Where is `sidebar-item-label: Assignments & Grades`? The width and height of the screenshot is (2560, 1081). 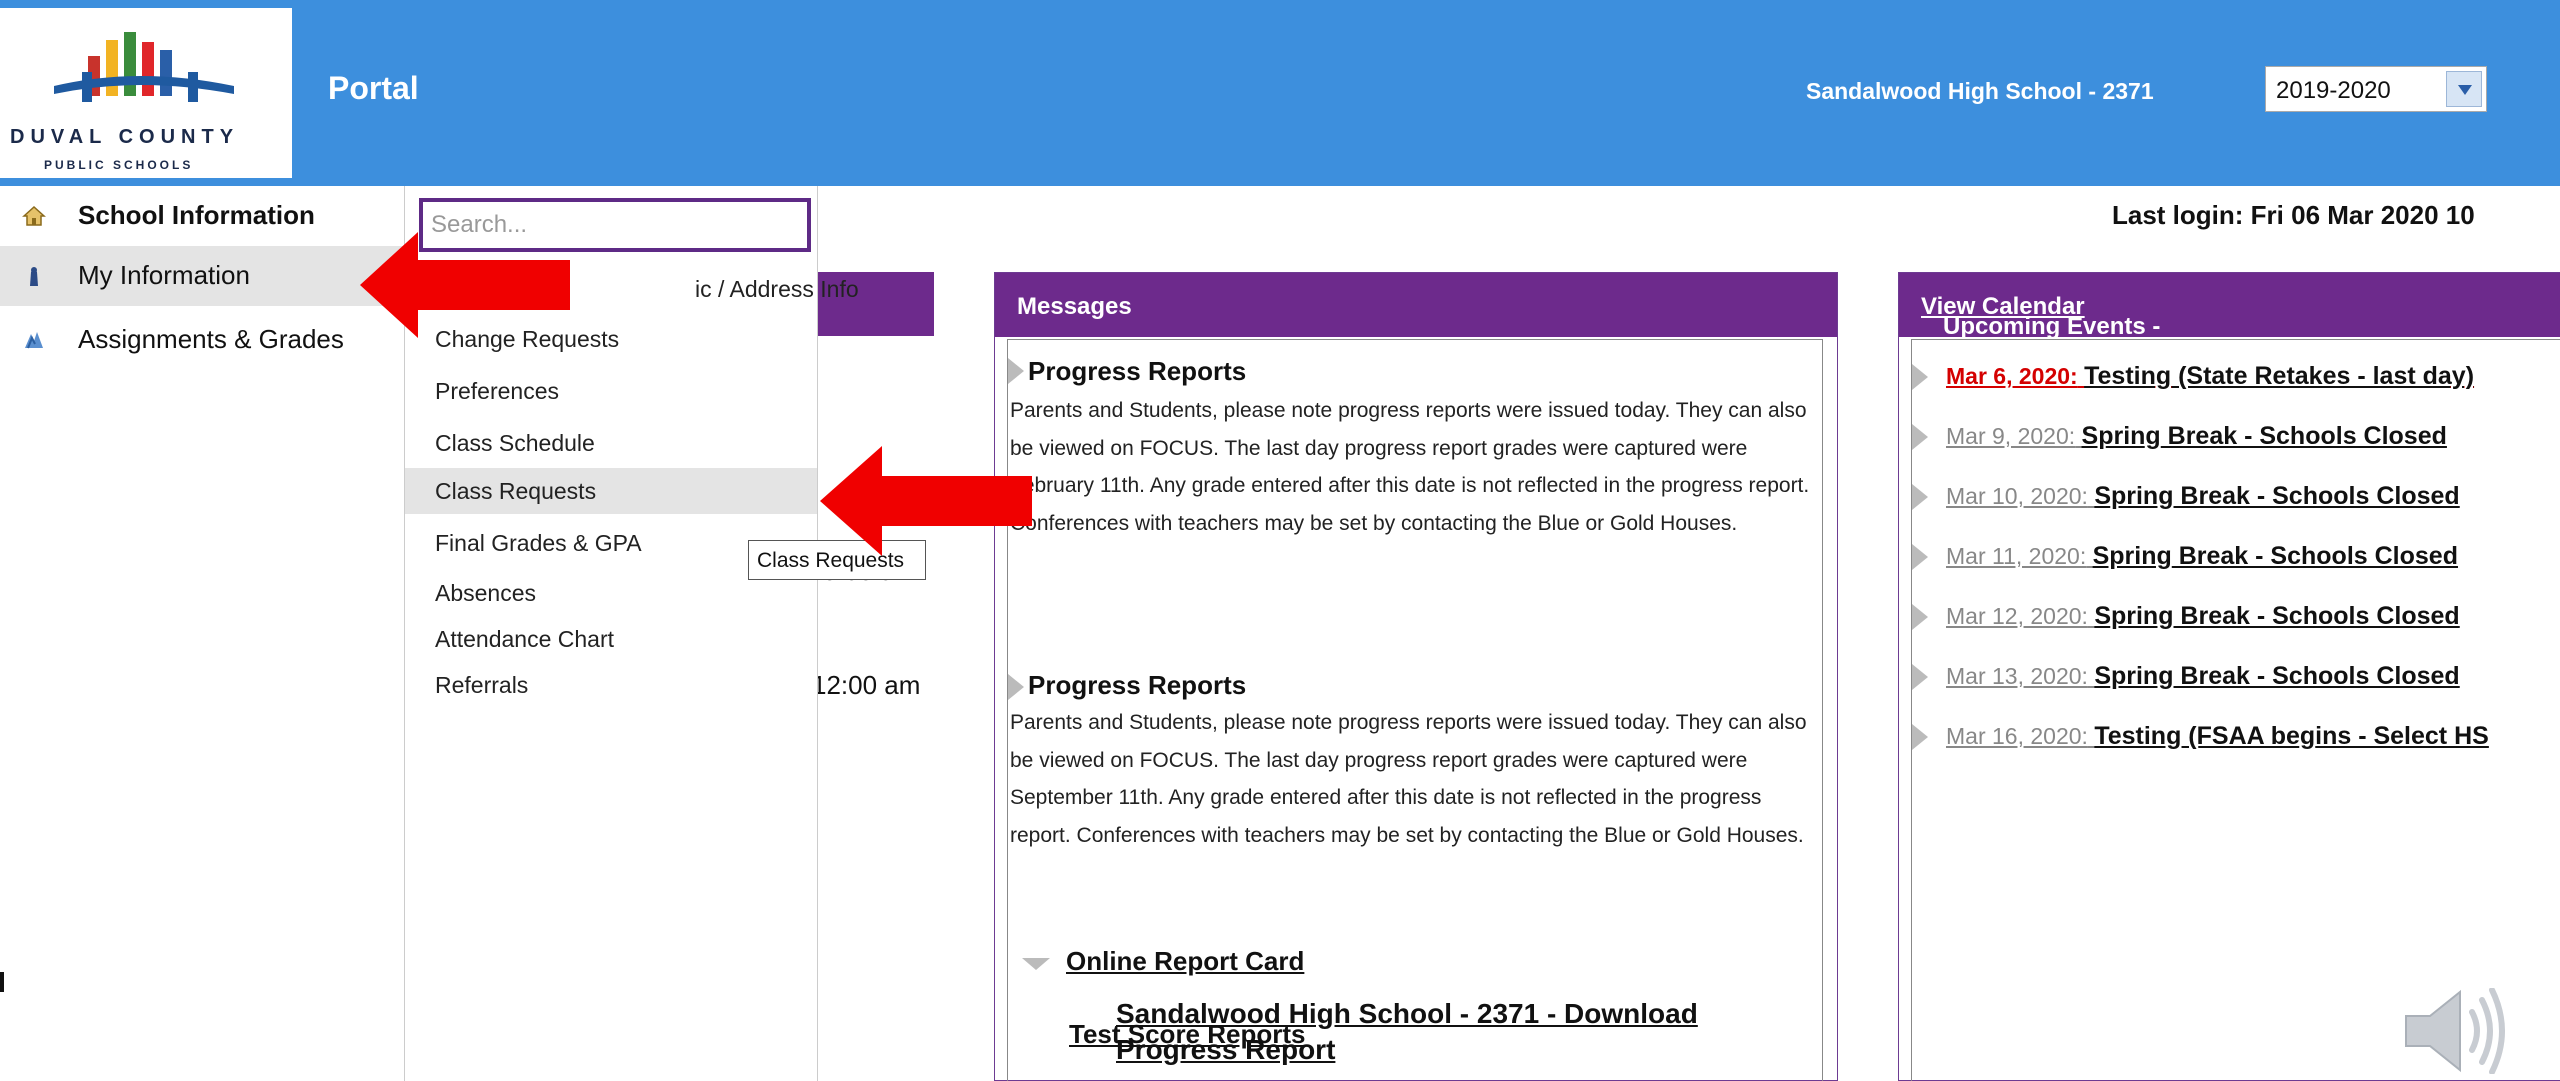 sidebar-item-label: Assignments & Grades is located at coordinates (211, 339).